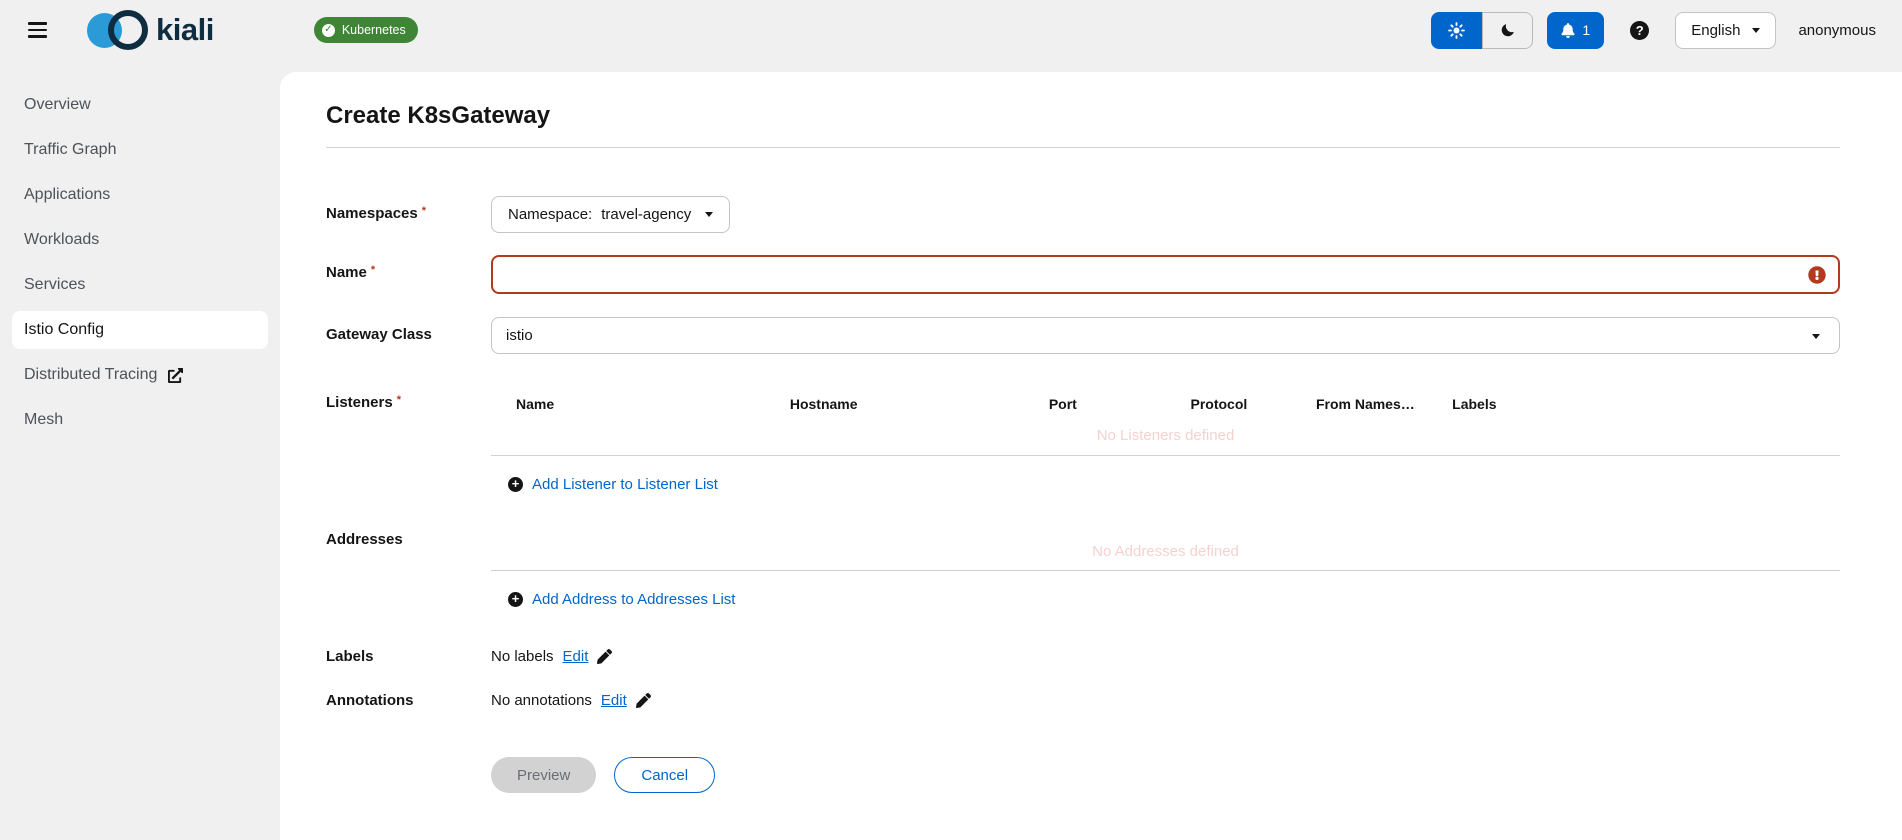  Describe the element at coordinates (379, 334) in the screenshot. I see `gateway-class-label: Gateway Class` at that location.